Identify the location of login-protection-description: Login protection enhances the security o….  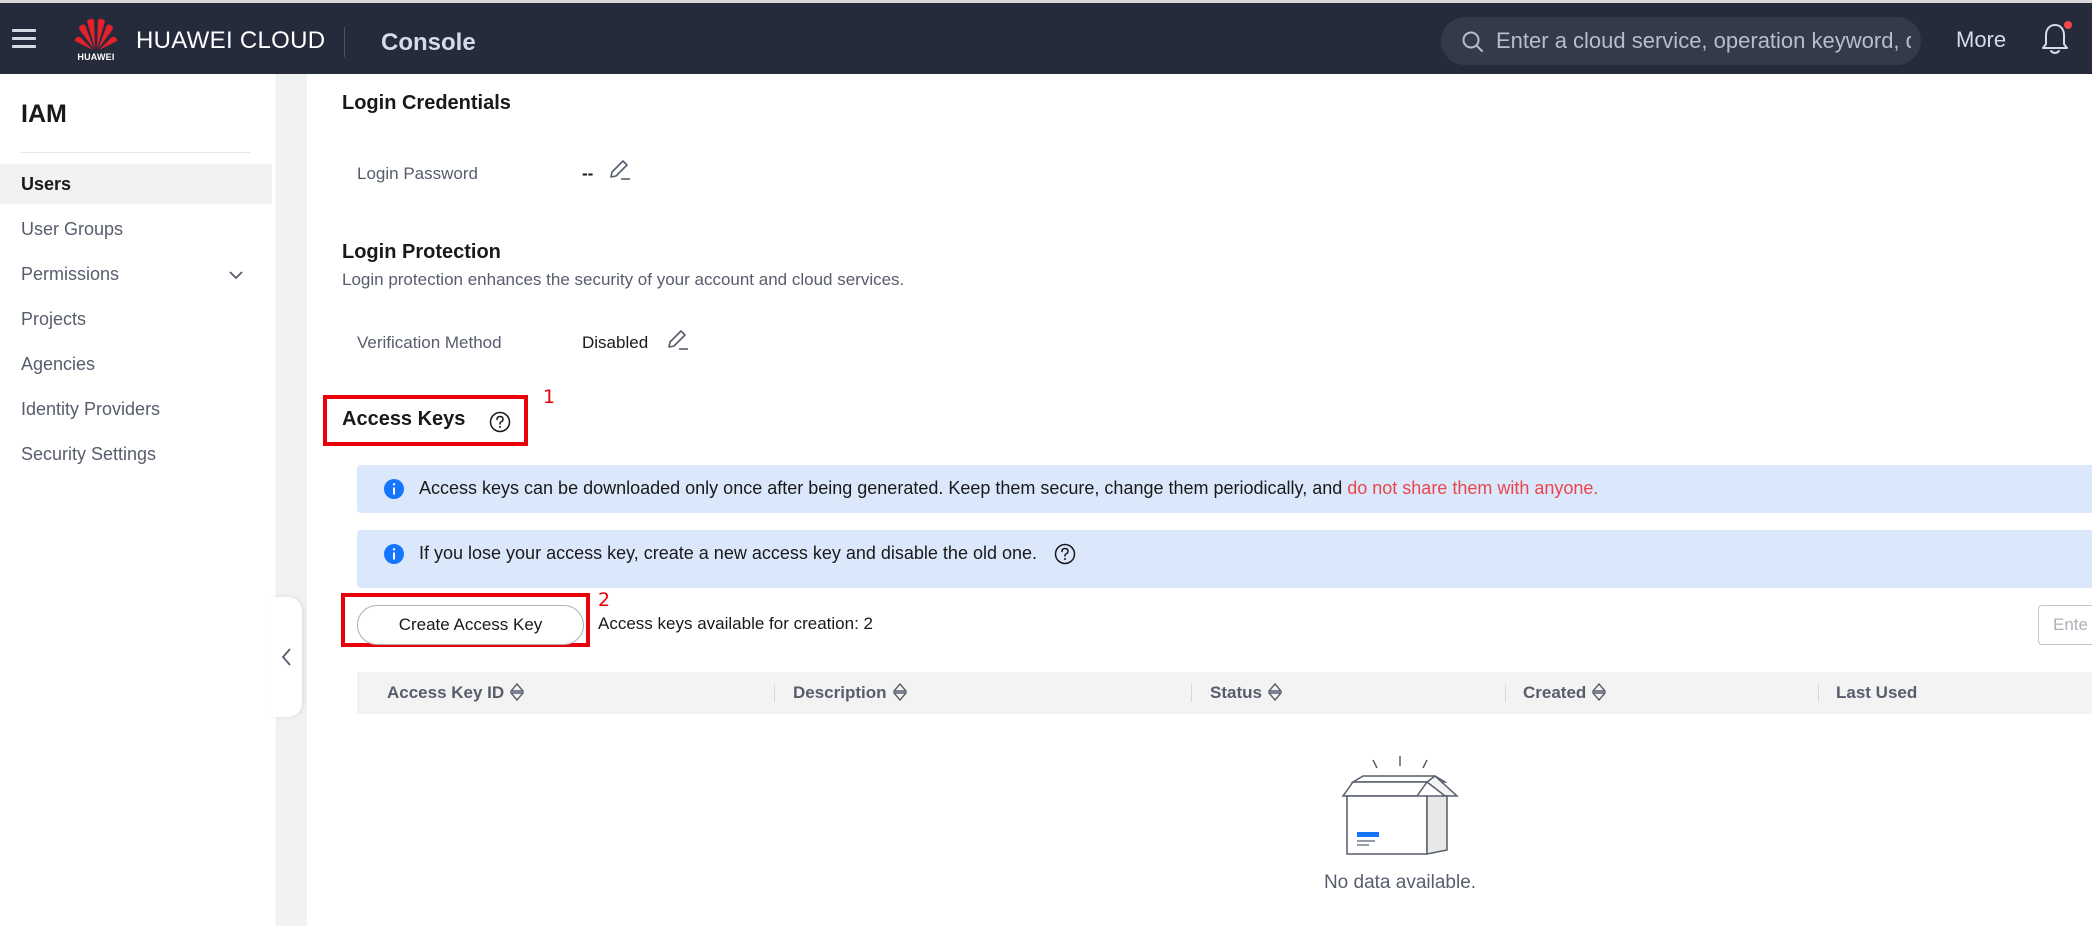
(623, 279).